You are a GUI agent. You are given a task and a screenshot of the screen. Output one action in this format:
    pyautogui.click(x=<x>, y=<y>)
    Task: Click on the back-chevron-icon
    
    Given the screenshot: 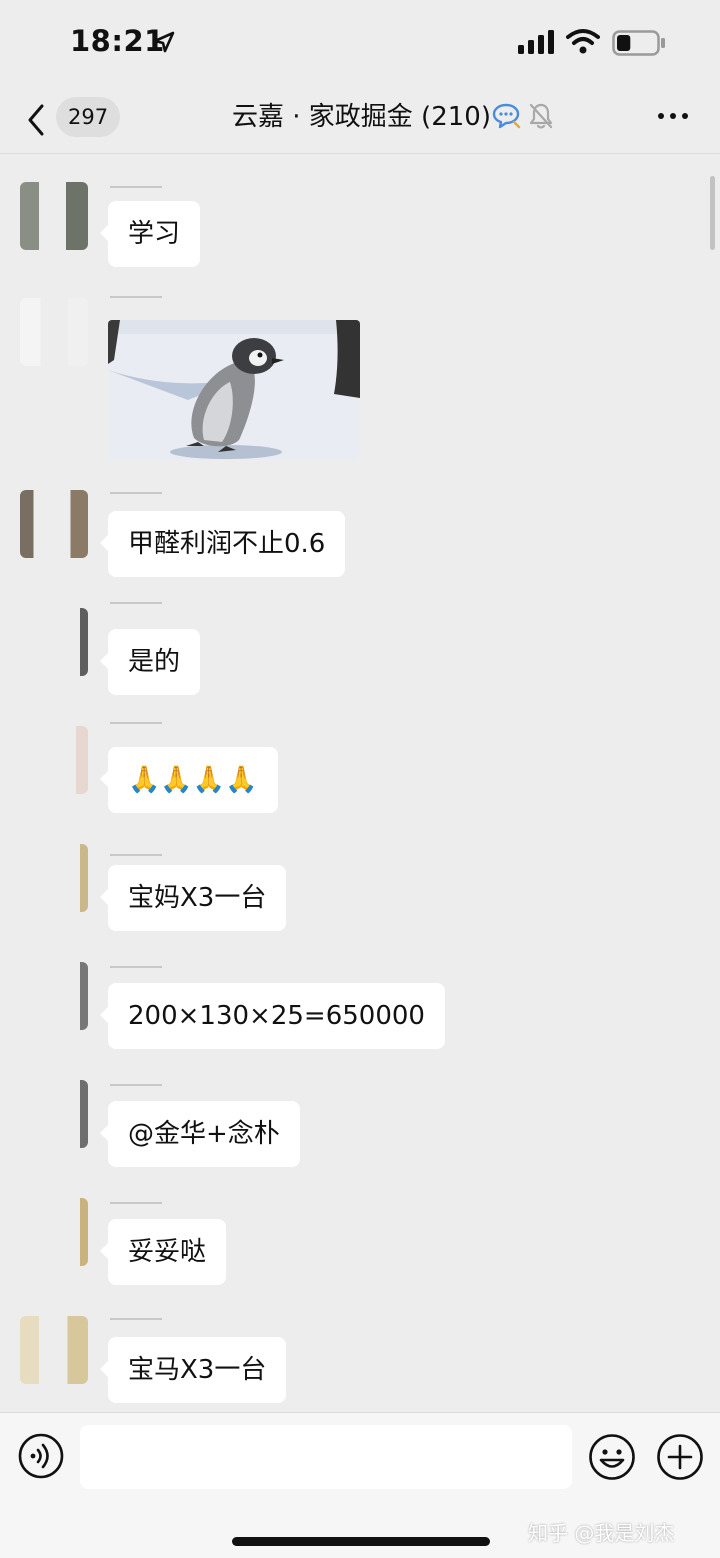 What is the action you would take?
    pyautogui.click(x=38, y=120)
    